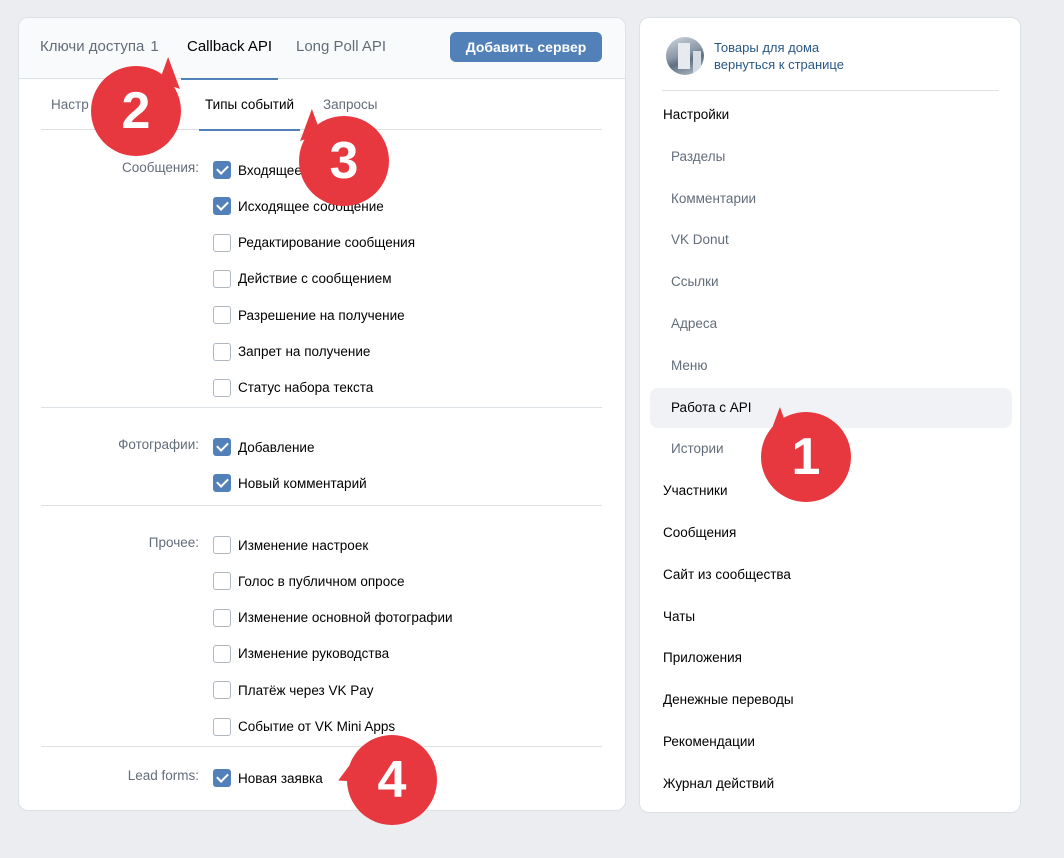 Image resolution: width=1064 pixels, height=858 pixels. Describe the element at coordinates (685, 56) in the screenshot. I see `group-avatar` at that location.